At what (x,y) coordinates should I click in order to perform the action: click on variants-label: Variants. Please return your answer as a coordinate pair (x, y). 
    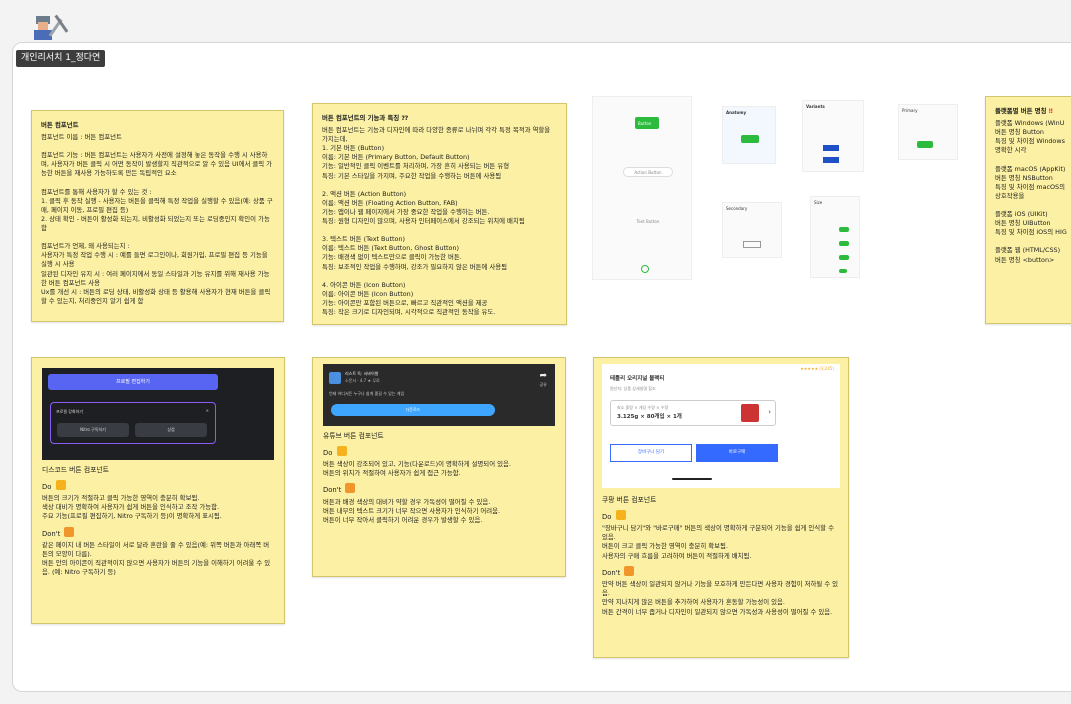
    Looking at the image, I should click on (815, 106).